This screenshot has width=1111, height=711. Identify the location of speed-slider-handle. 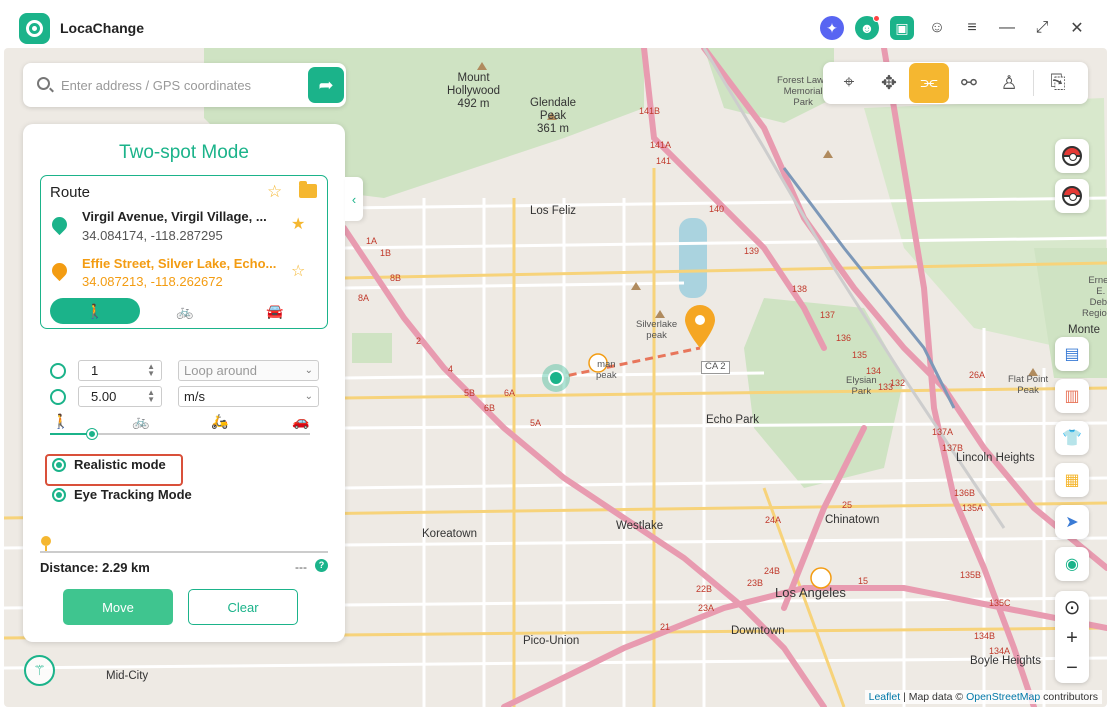
(91, 434).